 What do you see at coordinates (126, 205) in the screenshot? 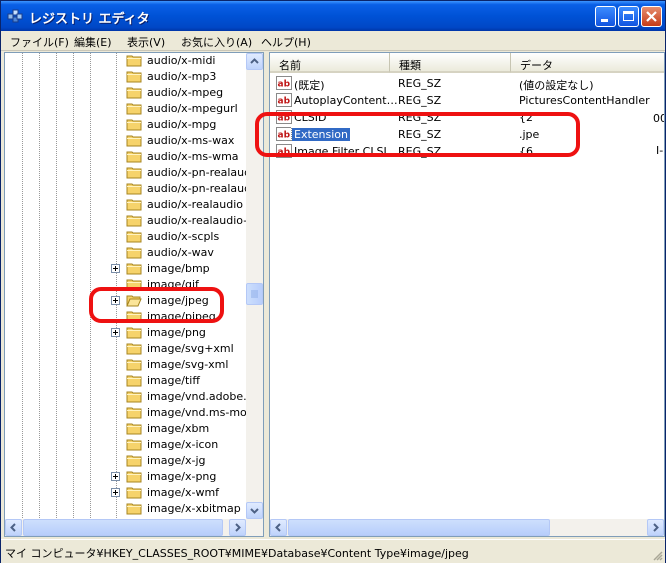
I see `tree-item: audio/x-realaudio` at bounding box center [126, 205].